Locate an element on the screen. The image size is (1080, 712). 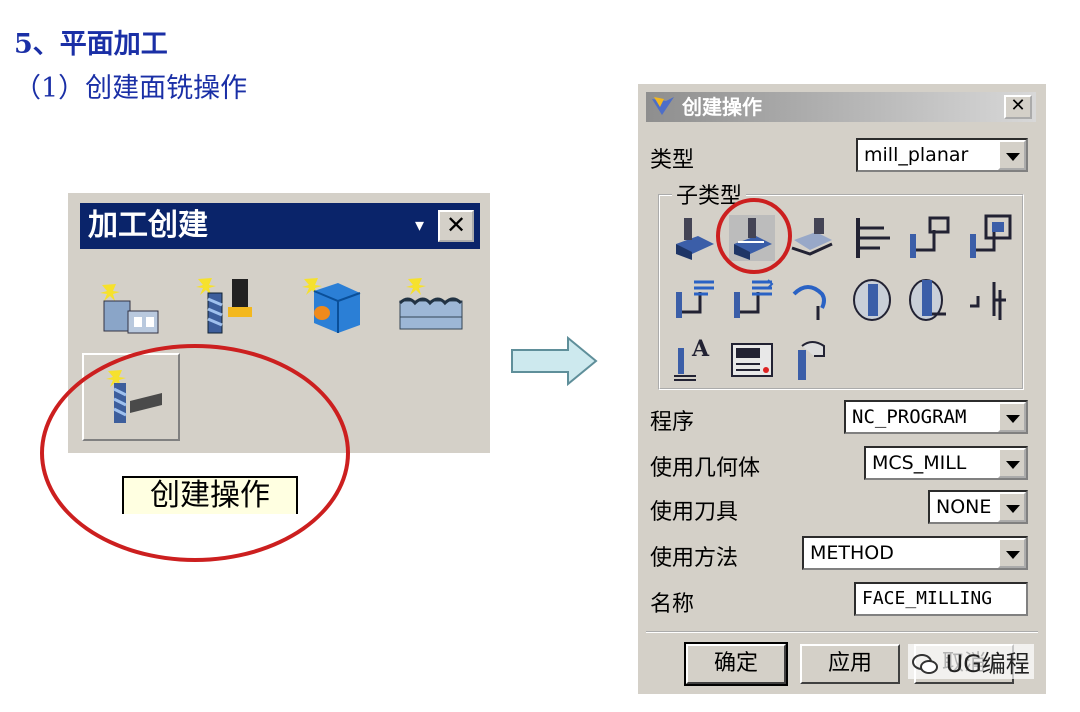
dialog-title: 创建操作 is located at coordinates (722, 107).